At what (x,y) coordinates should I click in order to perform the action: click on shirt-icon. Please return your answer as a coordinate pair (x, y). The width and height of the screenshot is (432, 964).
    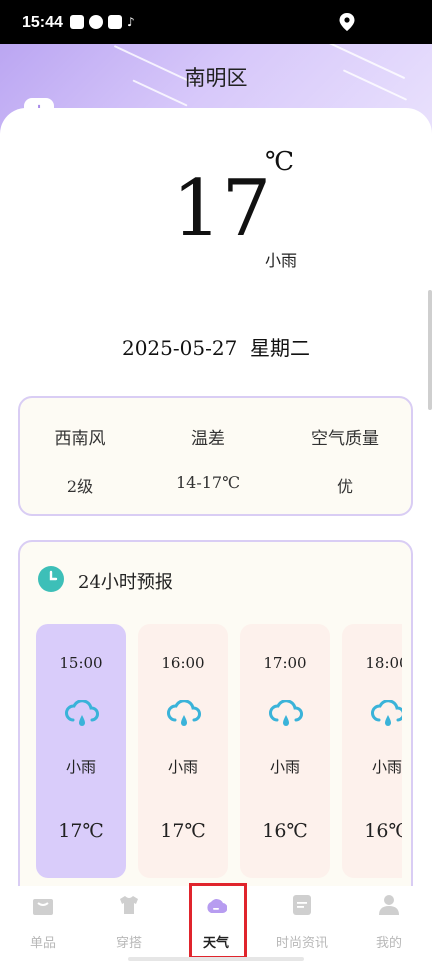
    Looking at the image, I should click on (129, 905).